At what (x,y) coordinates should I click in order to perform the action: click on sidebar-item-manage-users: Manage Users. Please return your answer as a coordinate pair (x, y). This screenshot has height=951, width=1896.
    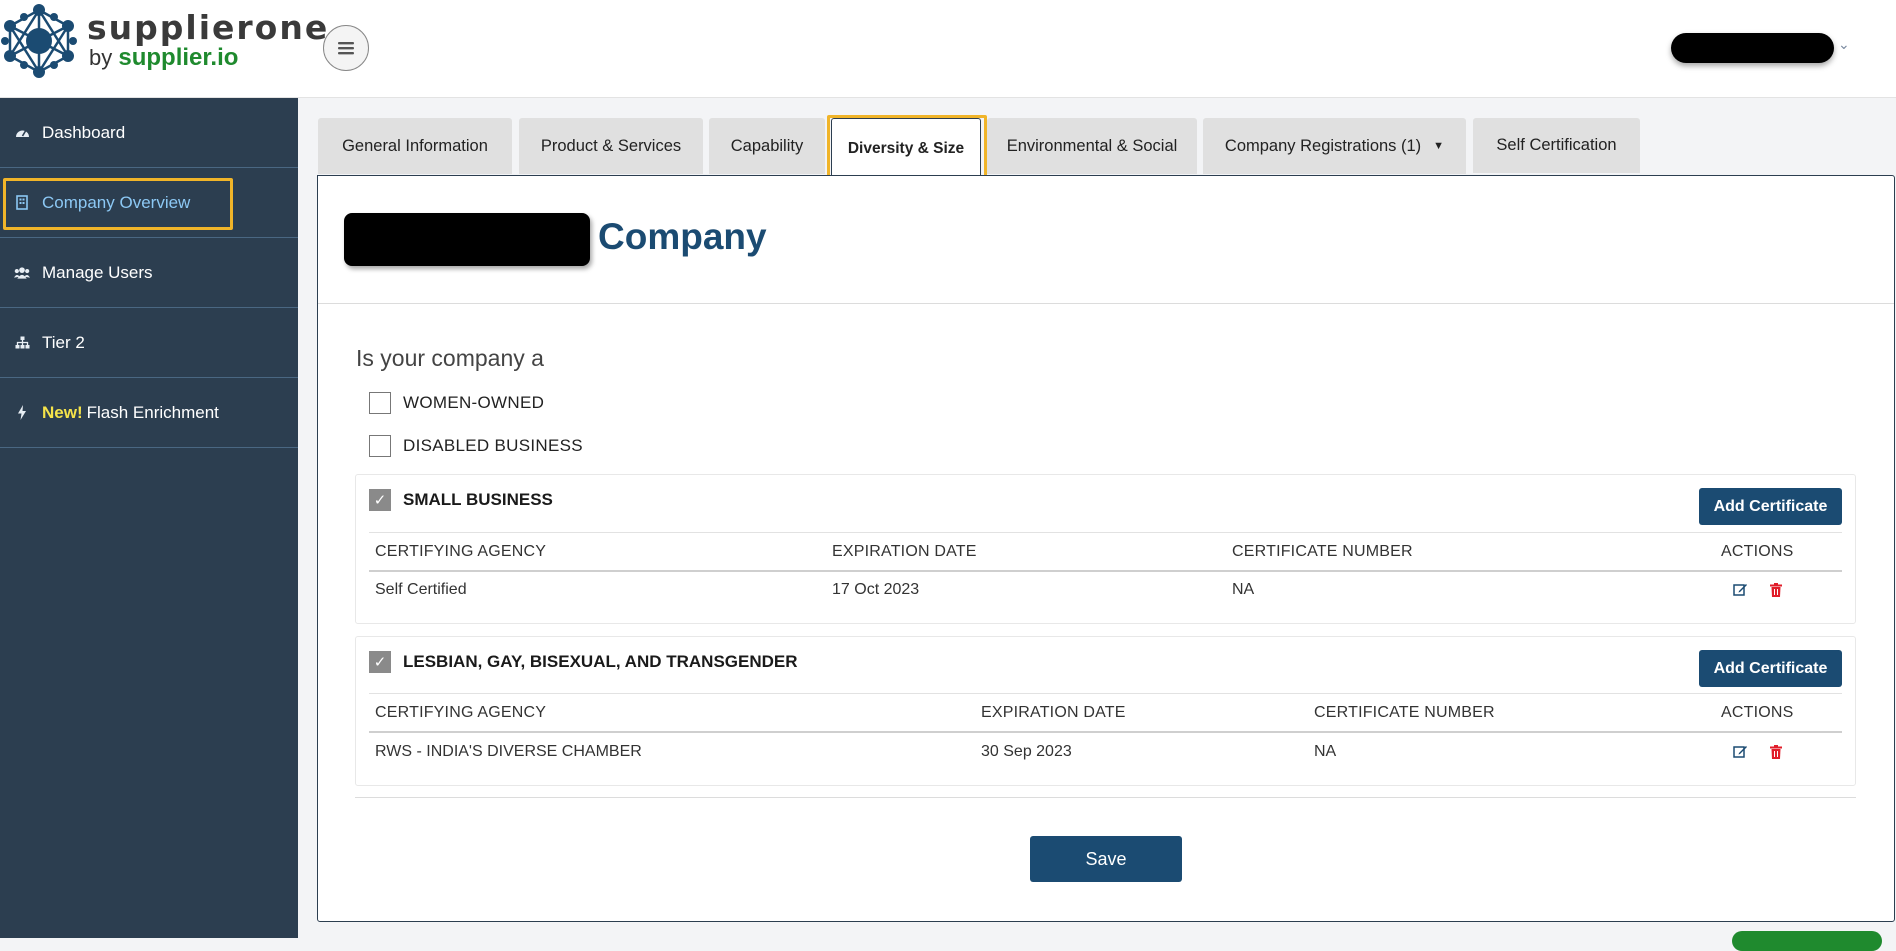
    Looking at the image, I should click on (149, 273).